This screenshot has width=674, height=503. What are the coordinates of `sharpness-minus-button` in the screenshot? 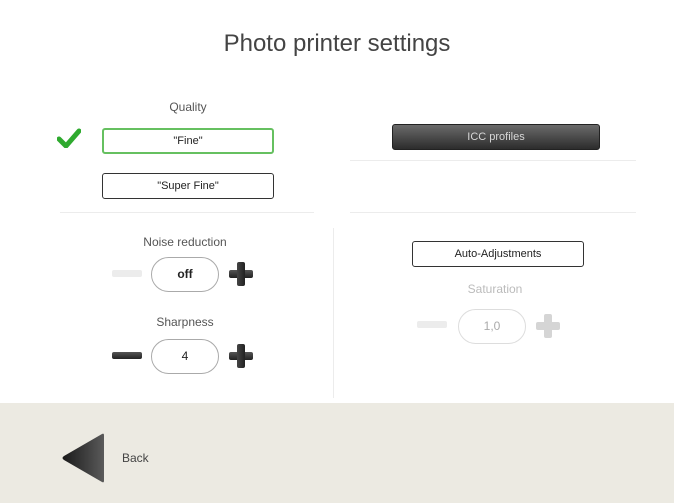 It's located at (127, 355).